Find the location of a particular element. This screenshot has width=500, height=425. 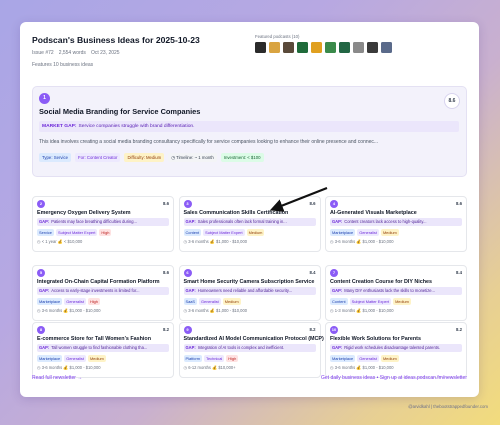

annotation-arrow-icon is located at coordinates (298, 199).